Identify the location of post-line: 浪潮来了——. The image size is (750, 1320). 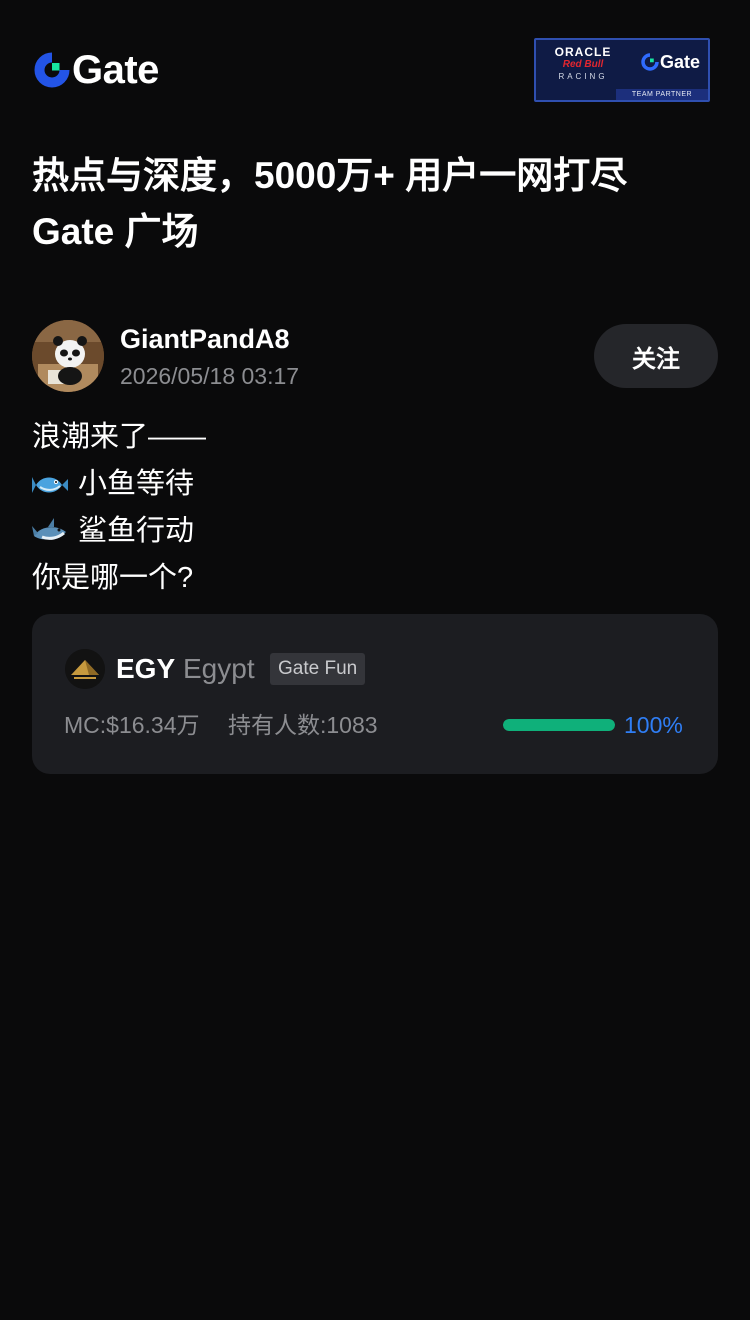
(375, 437).